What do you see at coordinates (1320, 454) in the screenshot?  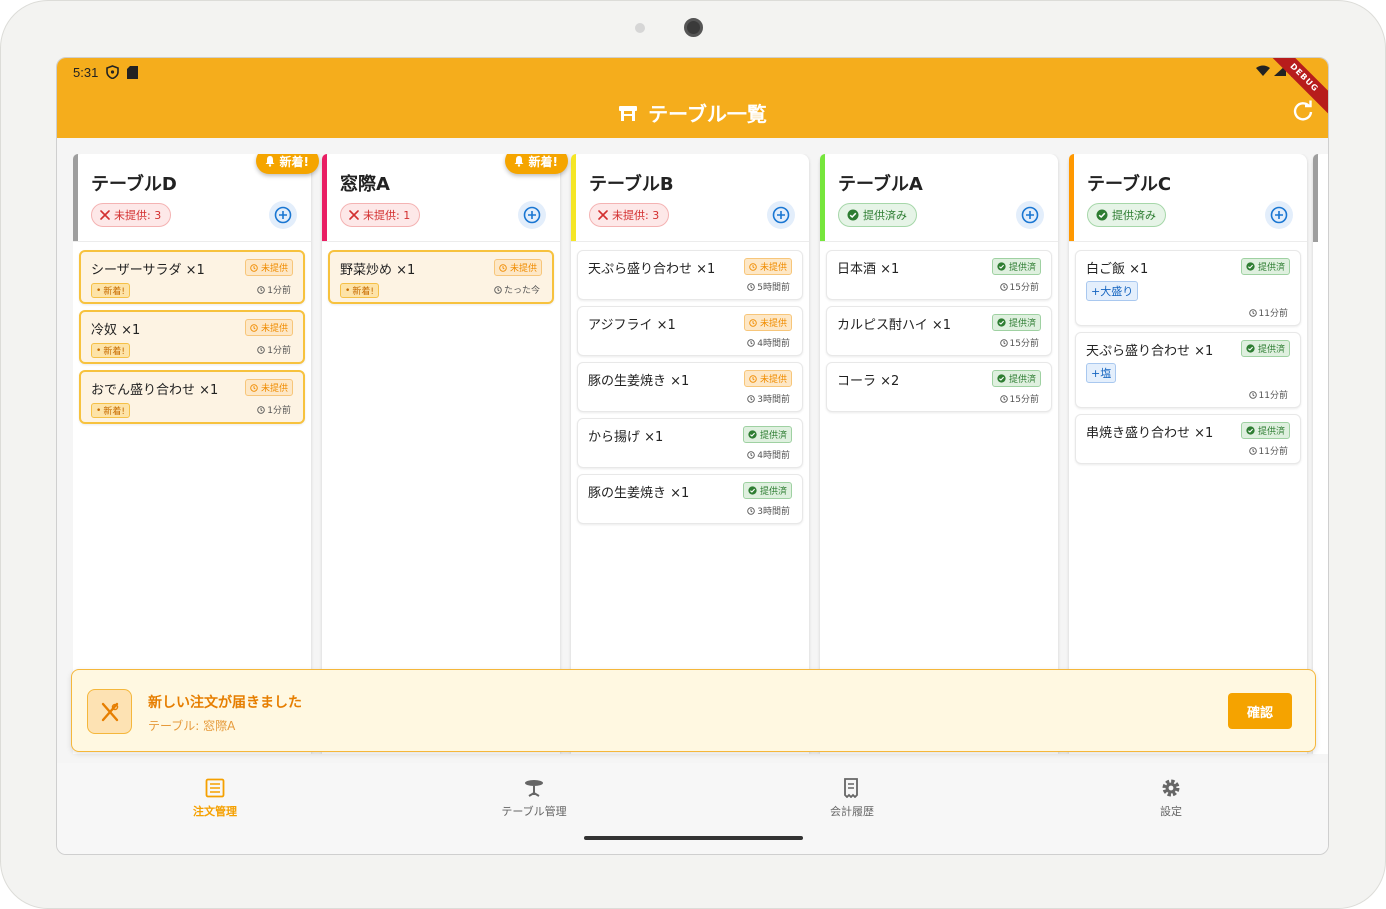 I see `next-column-peek` at bounding box center [1320, 454].